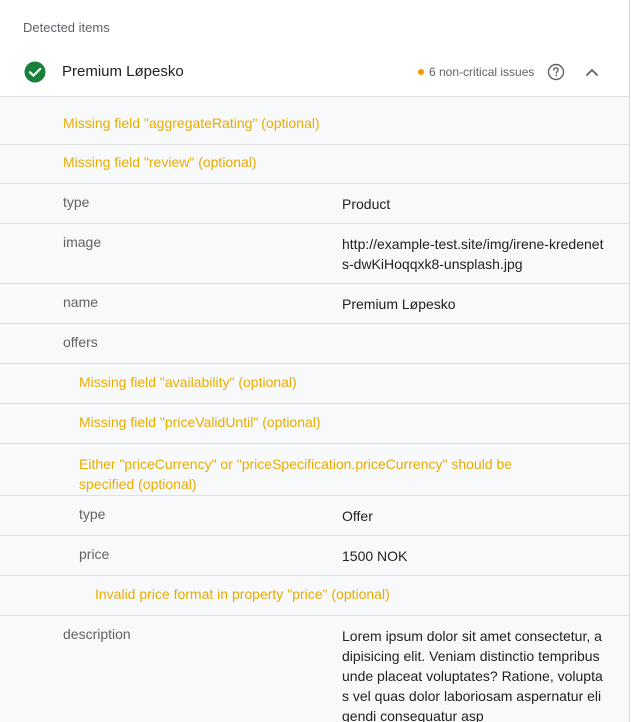 The image size is (631, 722). What do you see at coordinates (314, 72) in the screenshot?
I see `detected-item-header: Premium Løpesko 6 non-critical issues` at bounding box center [314, 72].